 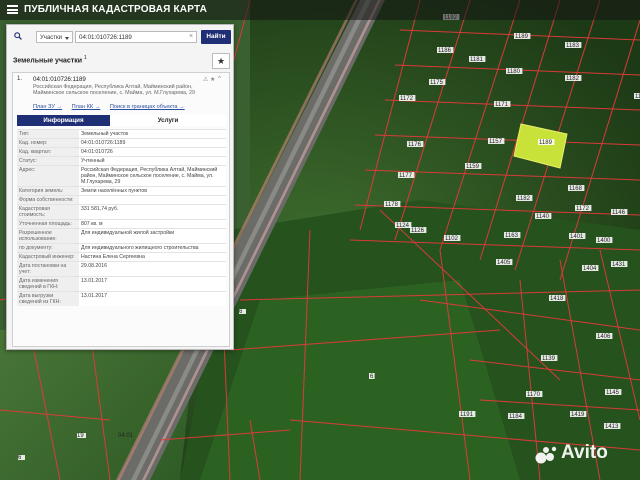 What do you see at coordinates (121, 284) in the screenshot?
I see `info-row: Дата изменения сведений в ГКН: 13.01.2017` at bounding box center [121, 284].